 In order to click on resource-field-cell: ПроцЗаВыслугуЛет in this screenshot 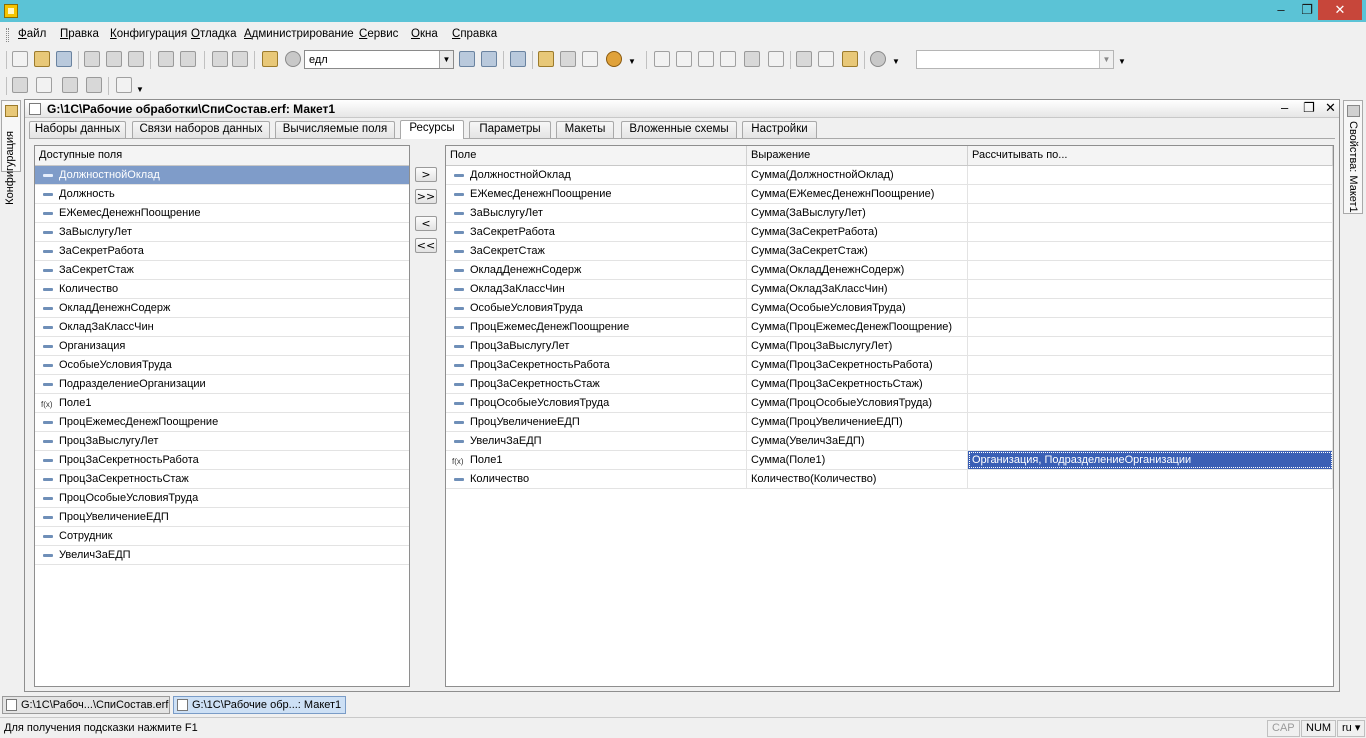, I will do `click(596, 346)`.